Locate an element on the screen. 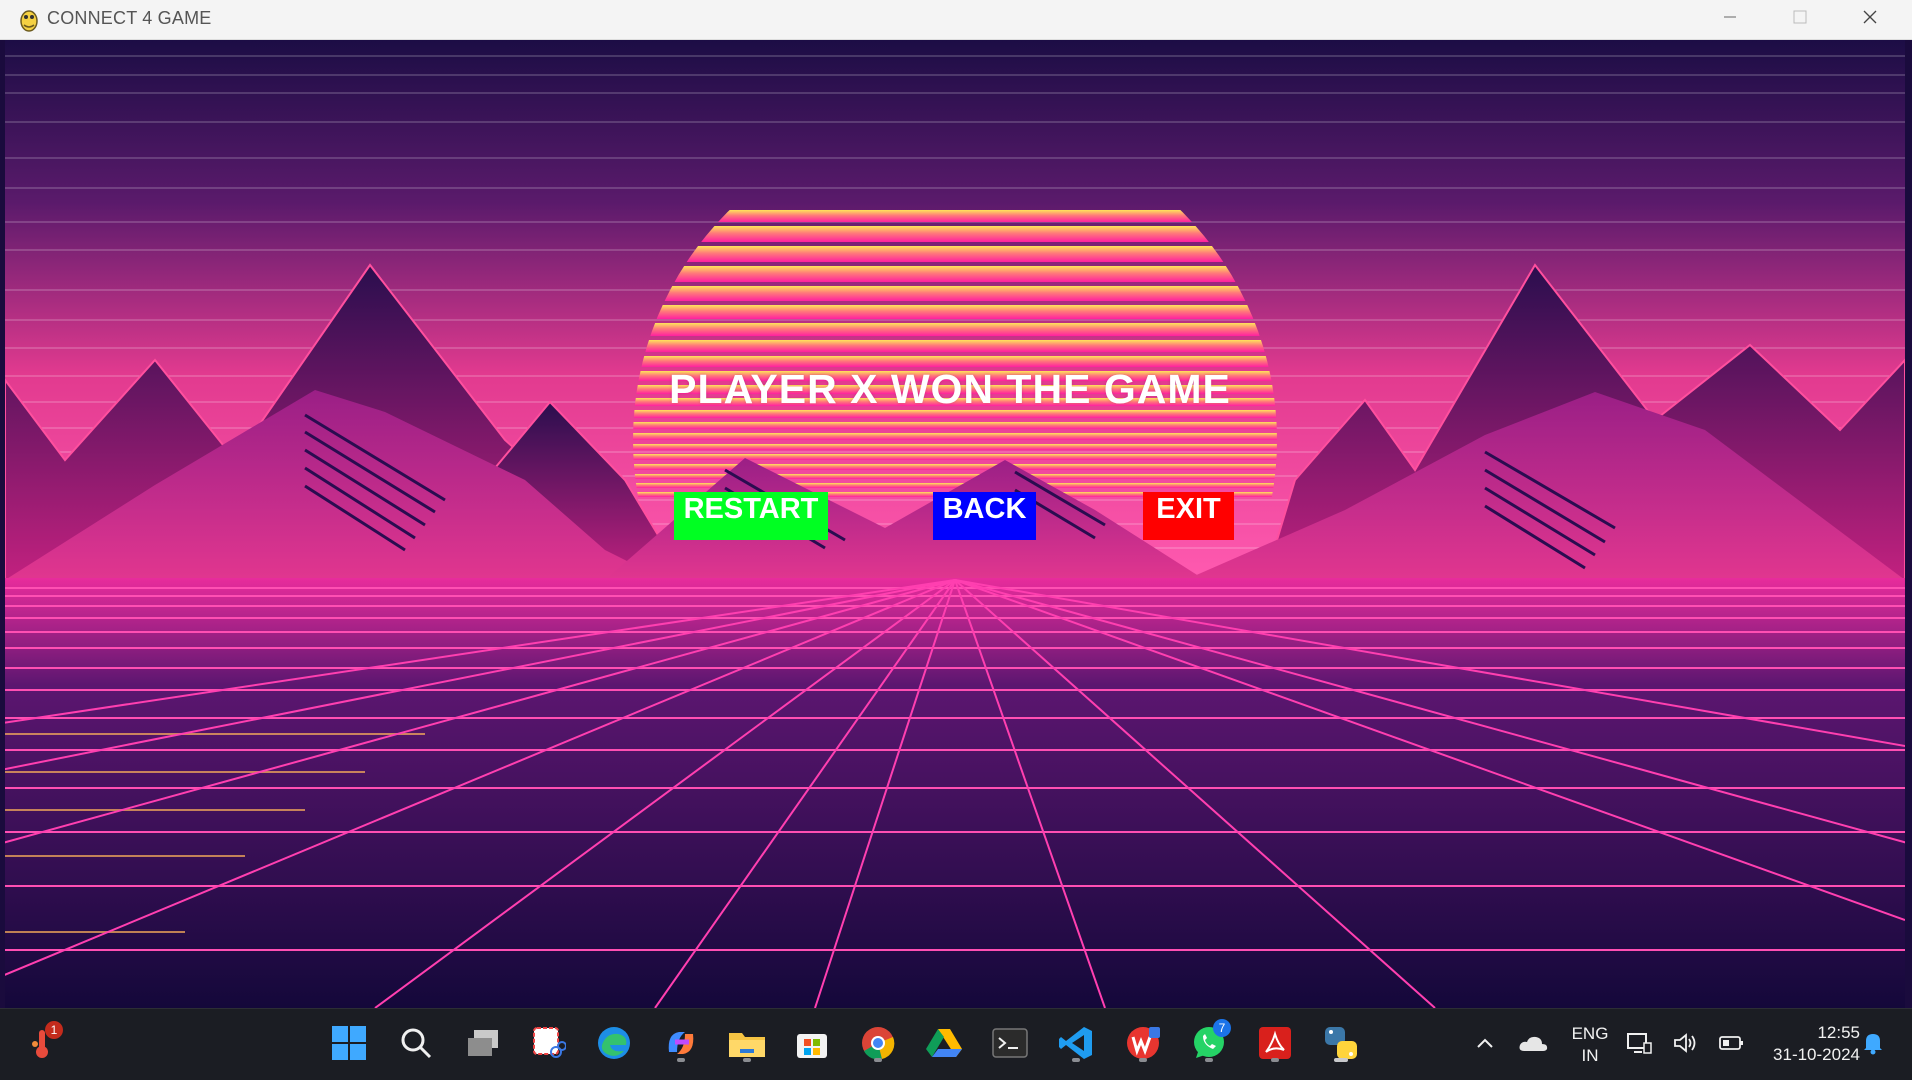 The image size is (1912, 1080). volume-icon is located at coordinates (1685, 1045).